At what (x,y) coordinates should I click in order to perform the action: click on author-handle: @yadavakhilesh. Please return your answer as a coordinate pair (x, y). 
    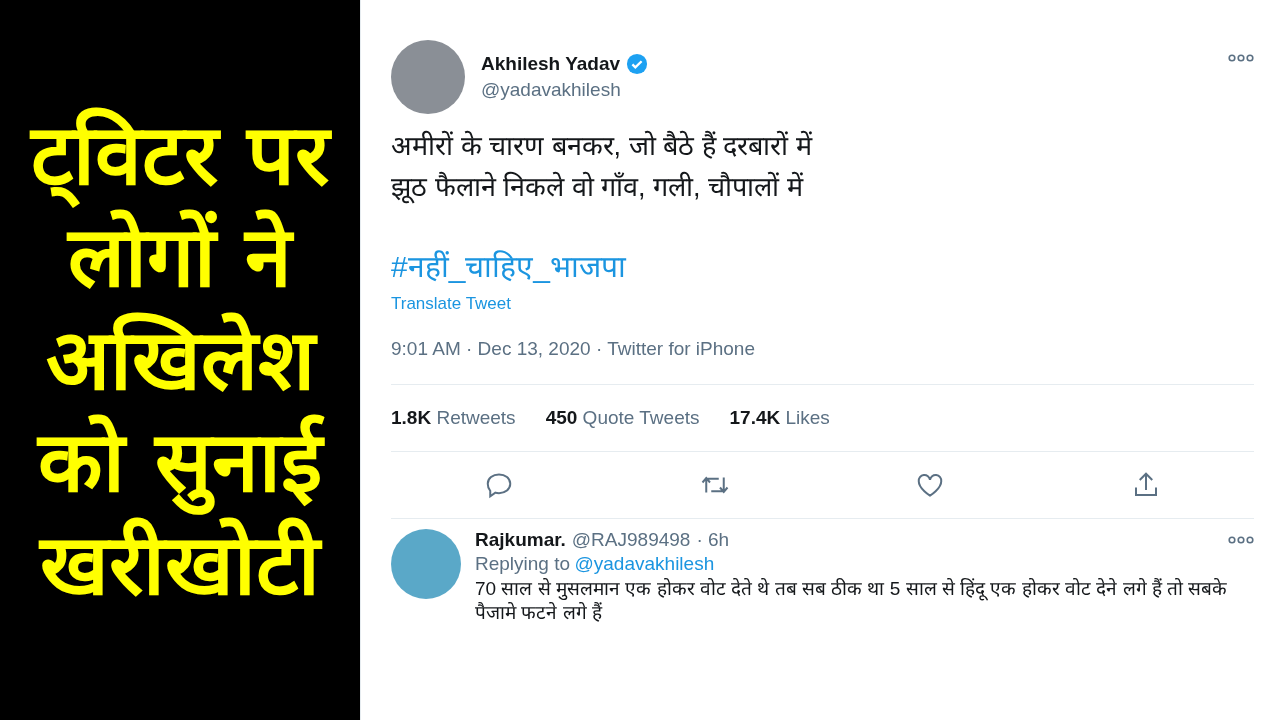
    Looking at the image, I should click on (846, 90).